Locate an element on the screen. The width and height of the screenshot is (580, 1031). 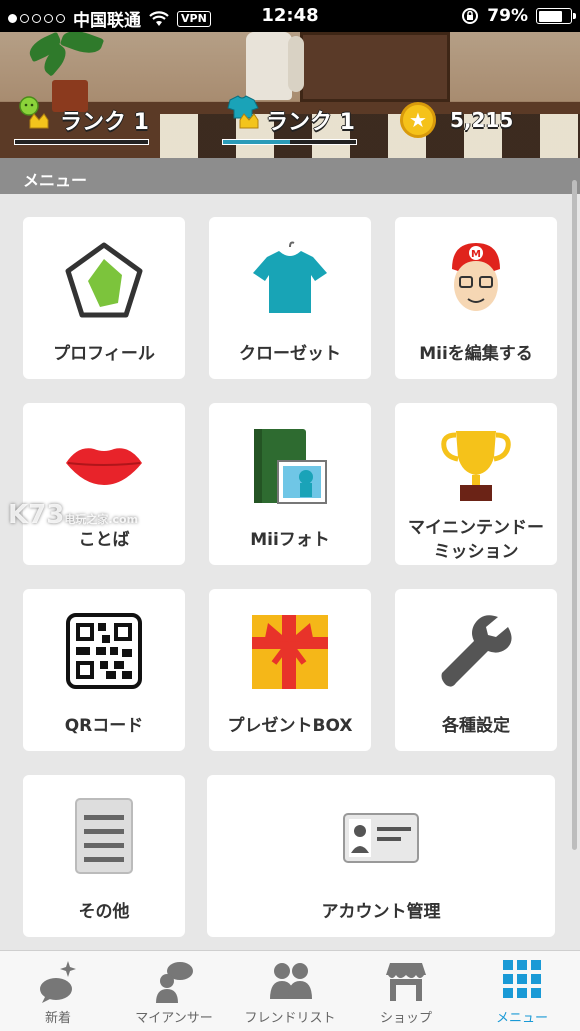
qr-code-icon is located at coordinates (104, 651).